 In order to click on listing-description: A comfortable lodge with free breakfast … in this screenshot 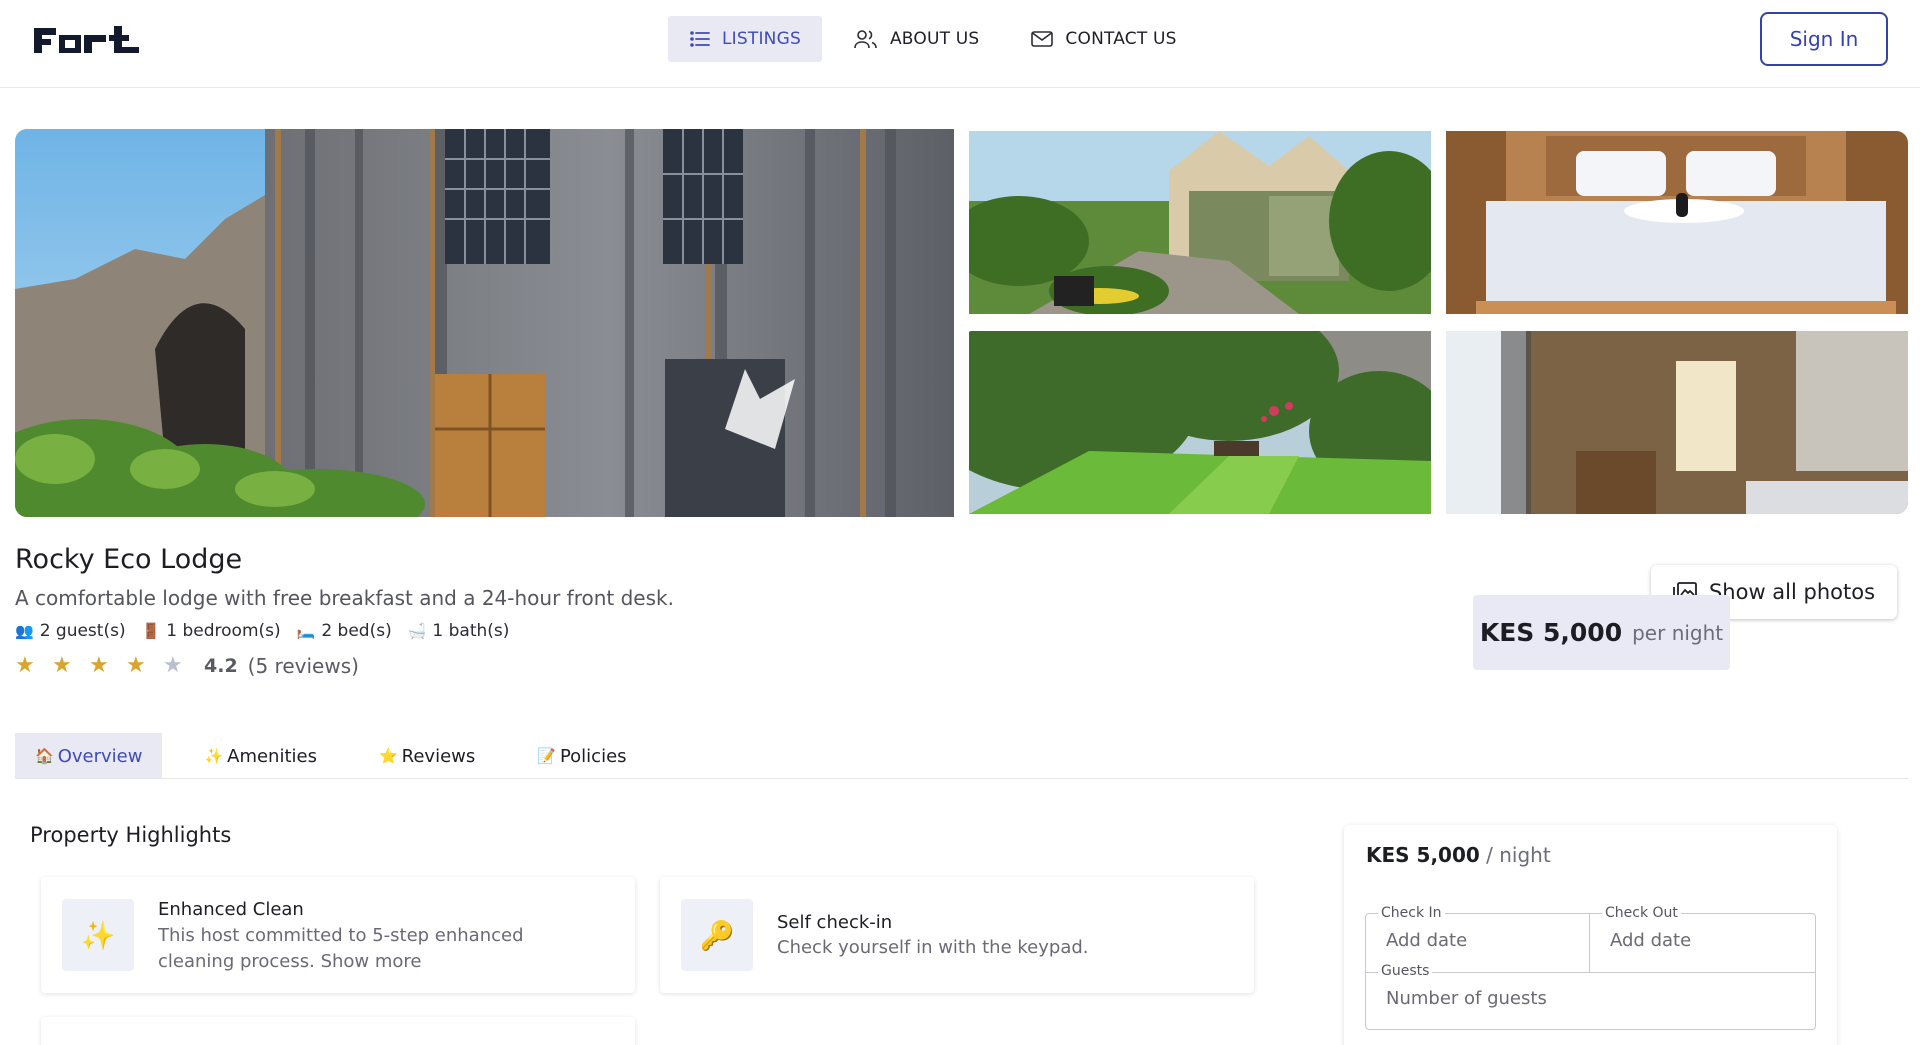, I will do `click(344, 598)`.